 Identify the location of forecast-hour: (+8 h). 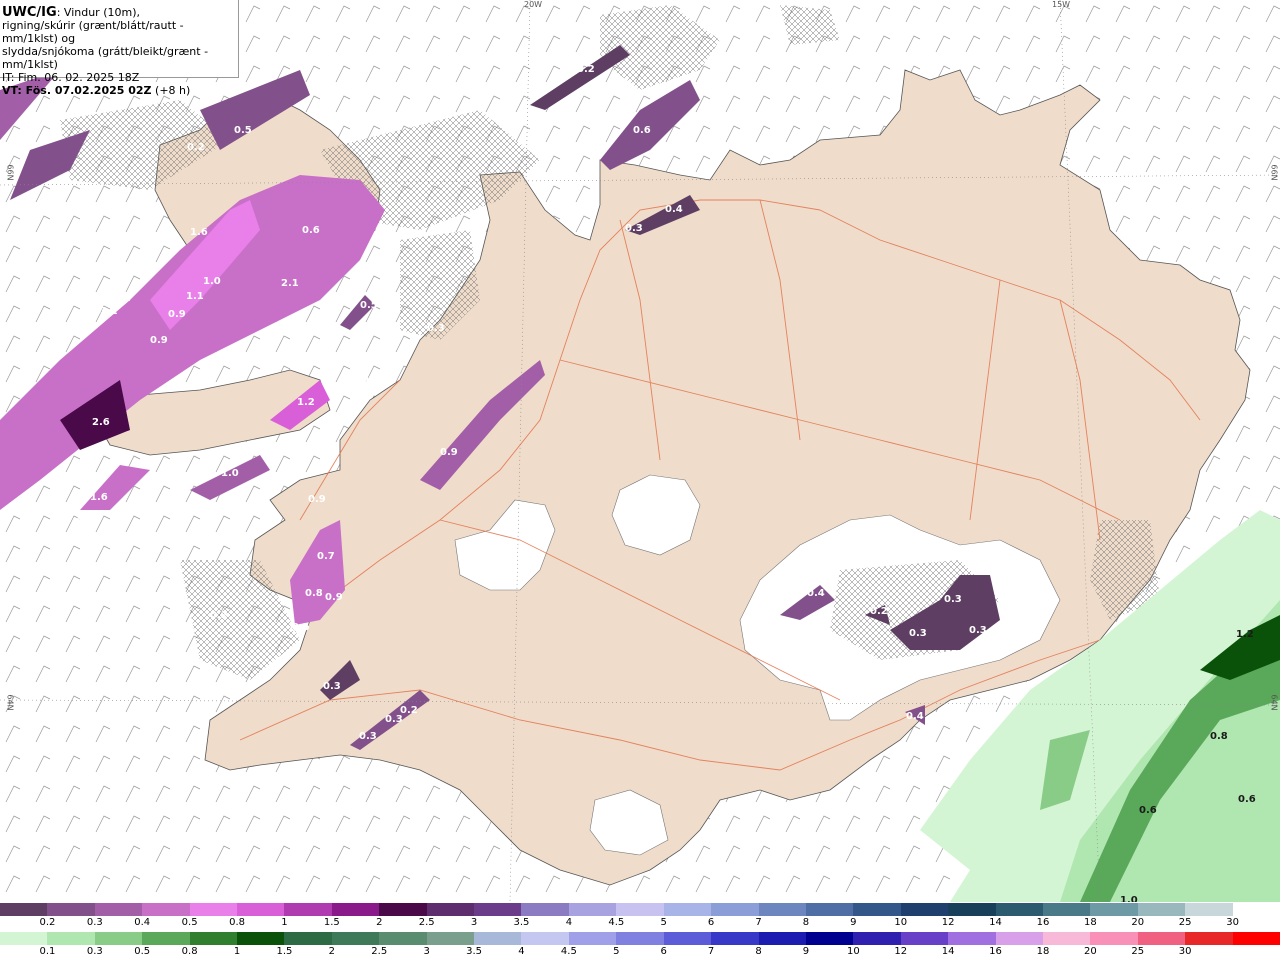
(171, 90).